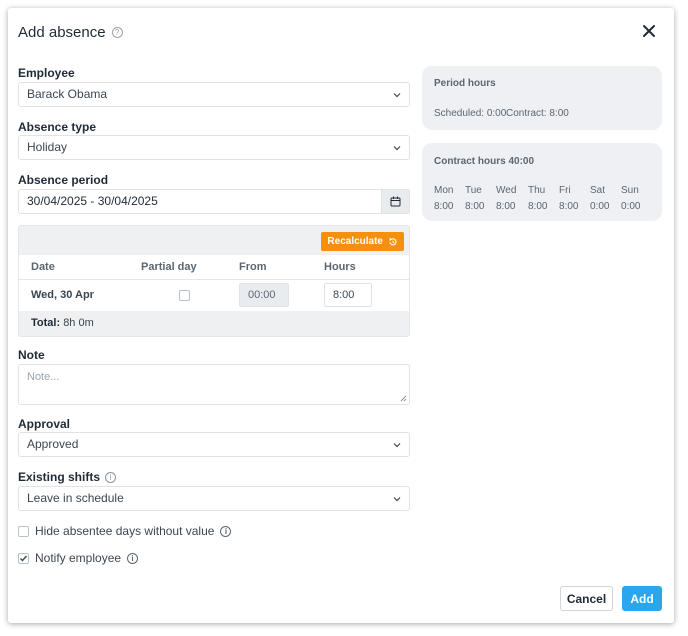 This screenshot has height=636, width=688. Describe the element at coordinates (586, 598) in the screenshot. I see `cancel-button: Cancel` at that location.